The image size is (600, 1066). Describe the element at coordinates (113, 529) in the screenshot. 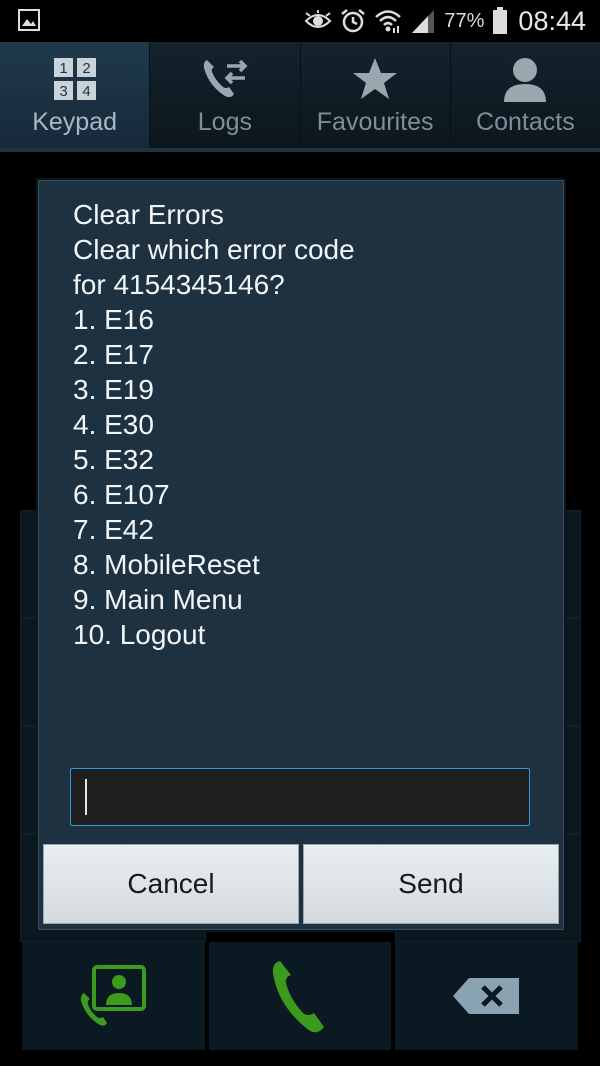

I see `menu-option: 7. E42` at that location.